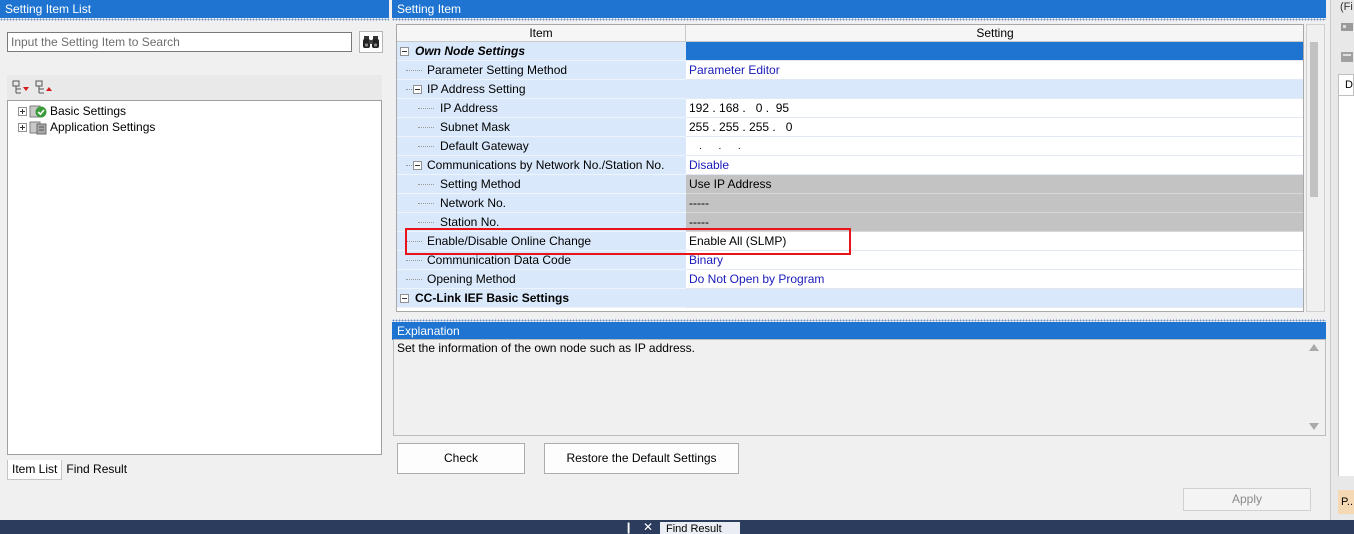 Image resolution: width=1354 pixels, height=534 pixels. What do you see at coordinates (994, 146) in the screenshot?
I see `default-gateway-field: . . .` at bounding box center [994, 146].